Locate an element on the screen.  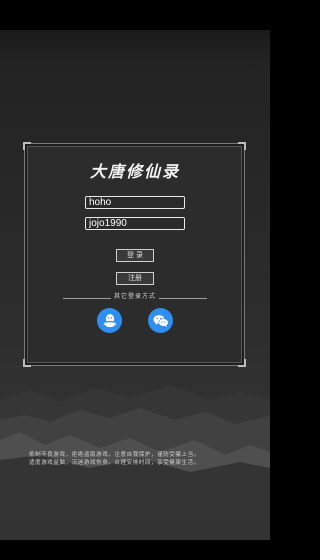
password-input is located at coordinates (135, 223).